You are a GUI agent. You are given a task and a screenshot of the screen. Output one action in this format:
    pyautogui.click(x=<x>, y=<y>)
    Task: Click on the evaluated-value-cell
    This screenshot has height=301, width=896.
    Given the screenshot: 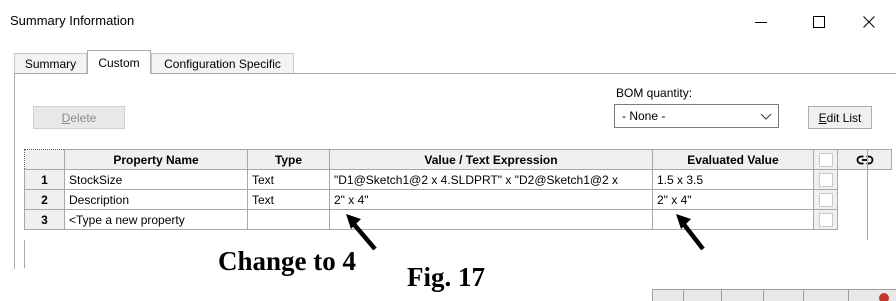 What is the action you would take?
    pyautogui.click(x=733, y=219)
    